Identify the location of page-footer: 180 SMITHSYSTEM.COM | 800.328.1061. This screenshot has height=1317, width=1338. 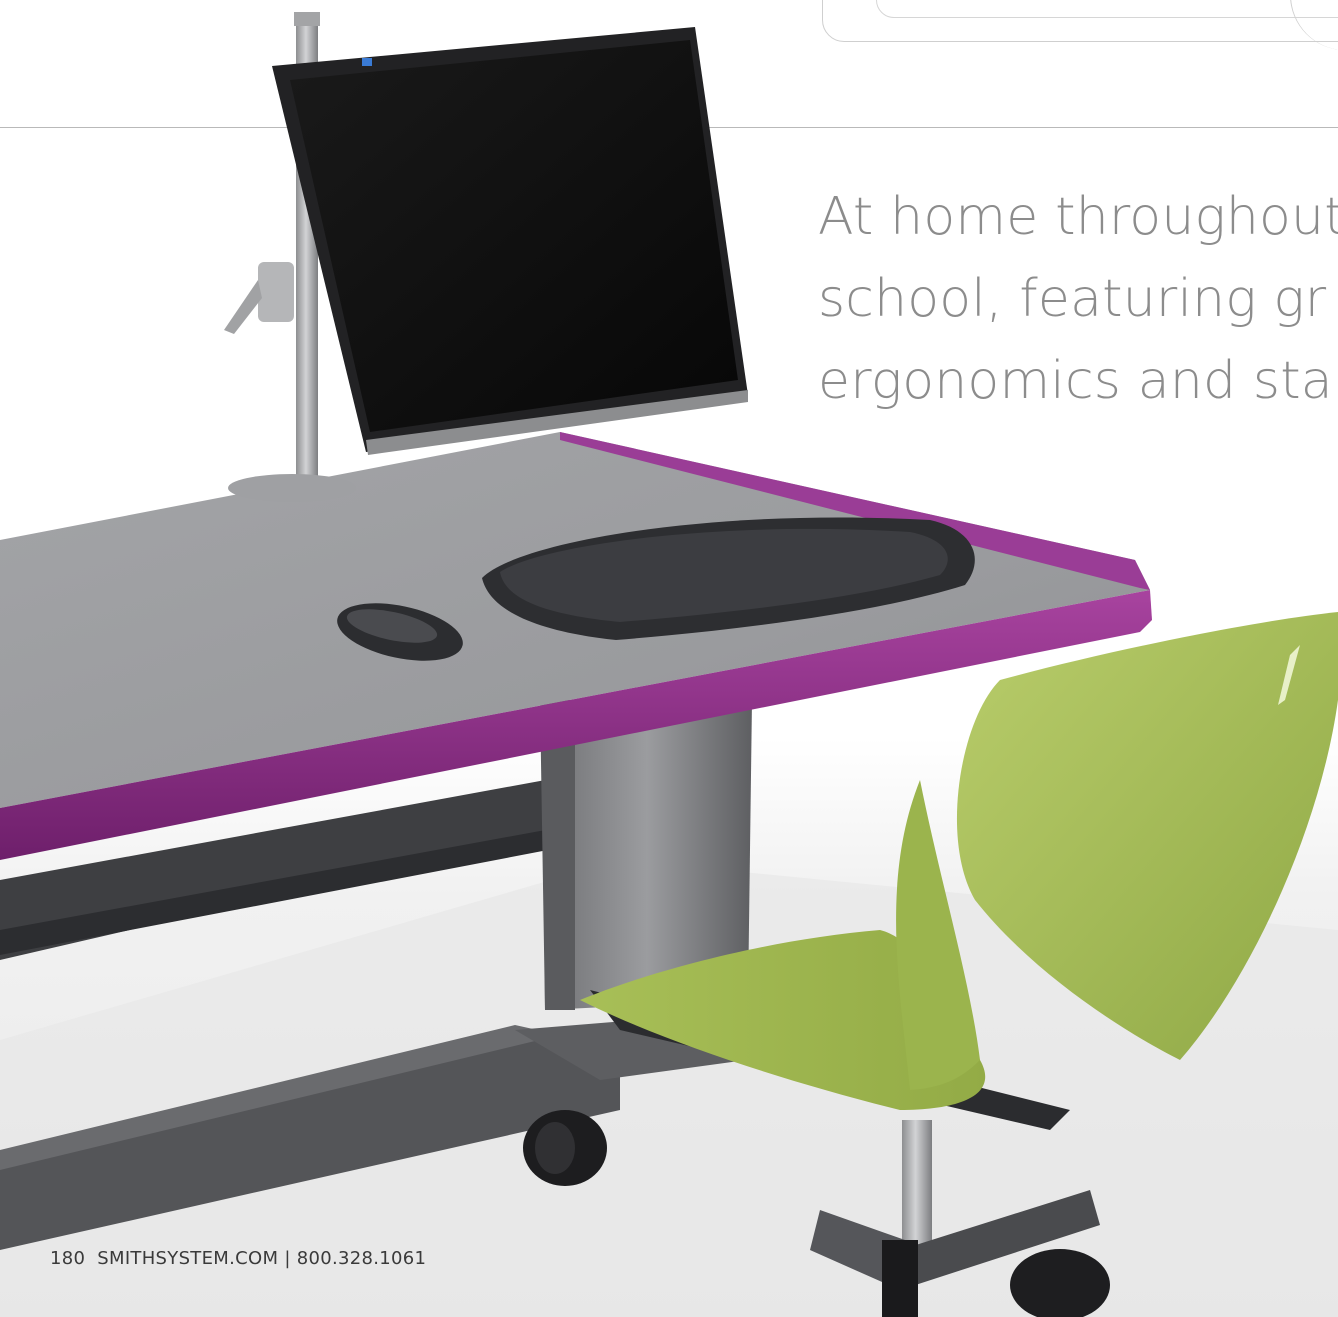
(238, 1258).